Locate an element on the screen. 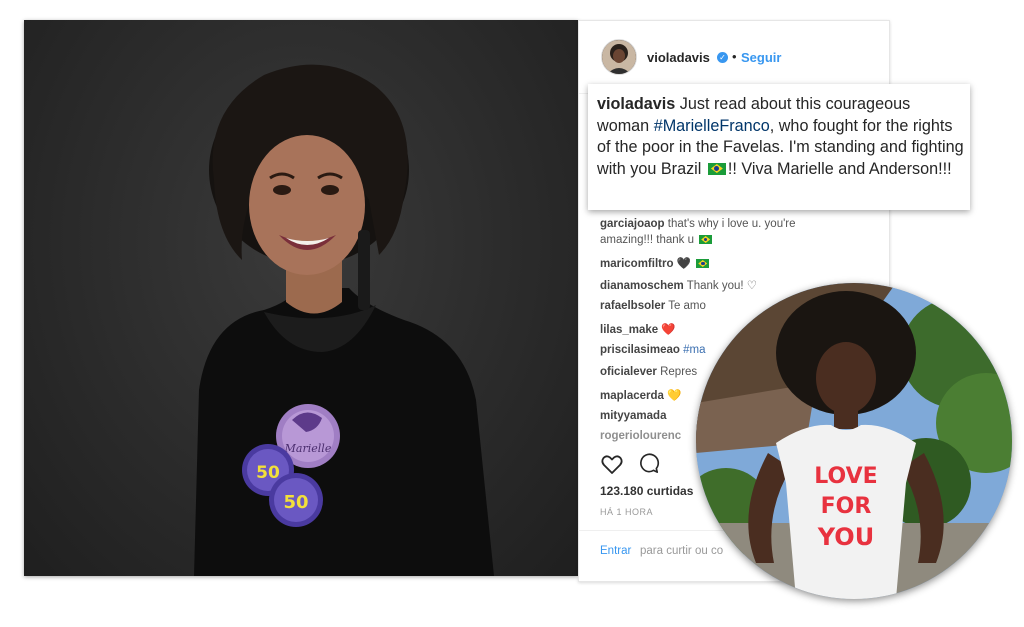 Image resolution: width=1024 pixels, height=627 pixels. post-username: violadavis is located at coordinates (678, 57).